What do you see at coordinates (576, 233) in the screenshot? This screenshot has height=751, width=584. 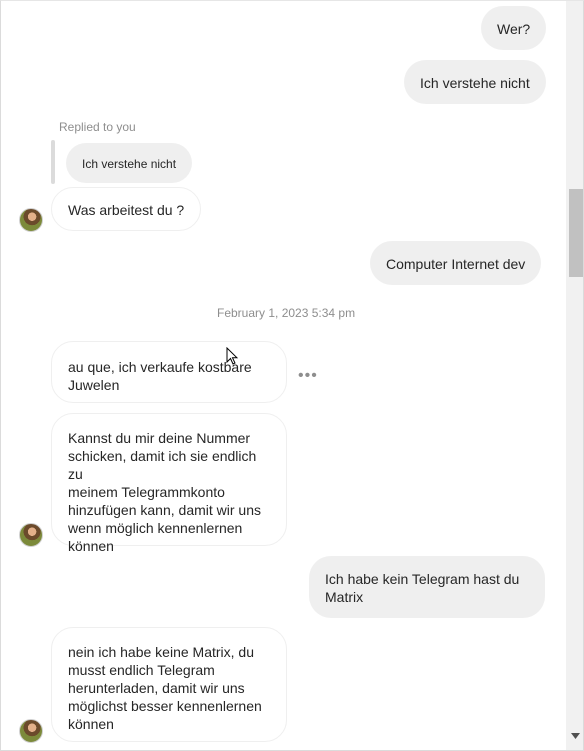 I see `scrollbar-thumb` at bounding box center [576, 233].